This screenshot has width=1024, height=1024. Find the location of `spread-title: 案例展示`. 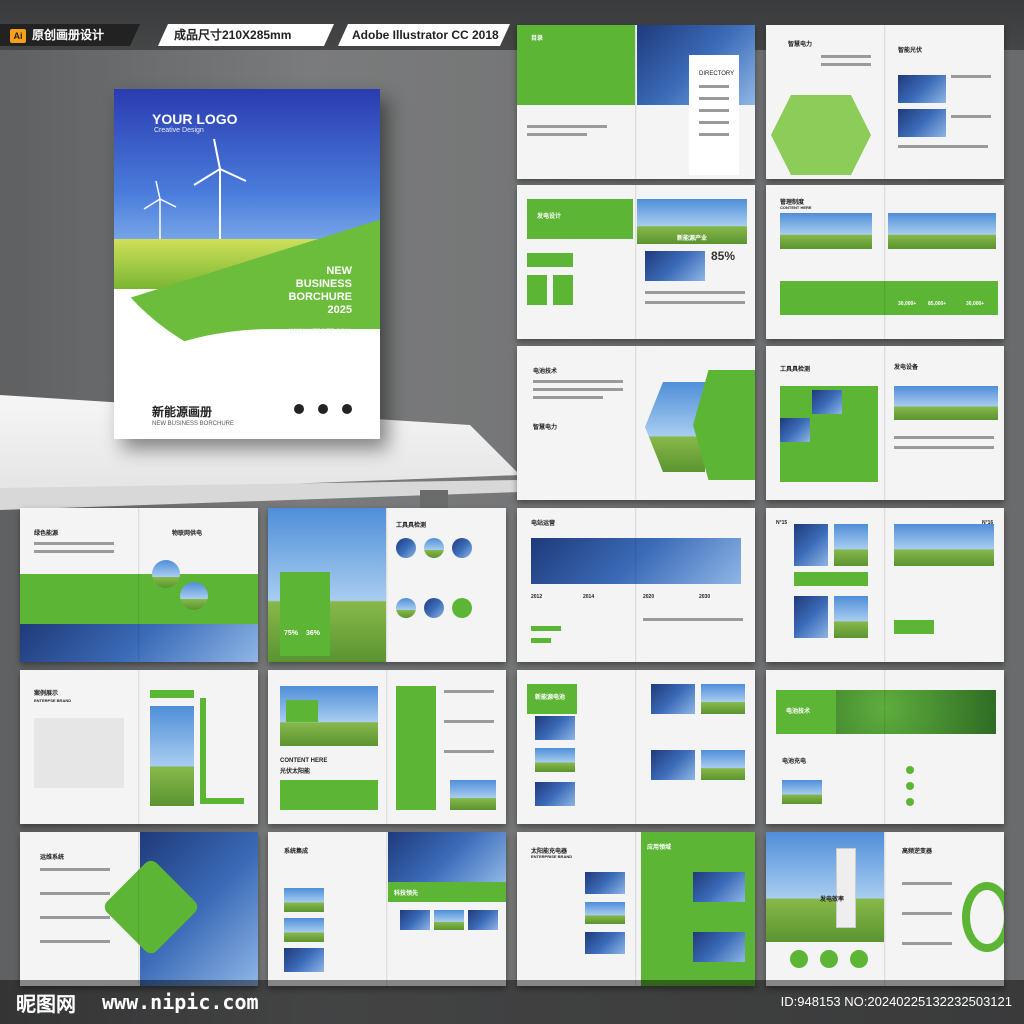

spread-title: 案例展示 is located at coordinates (46, 694).